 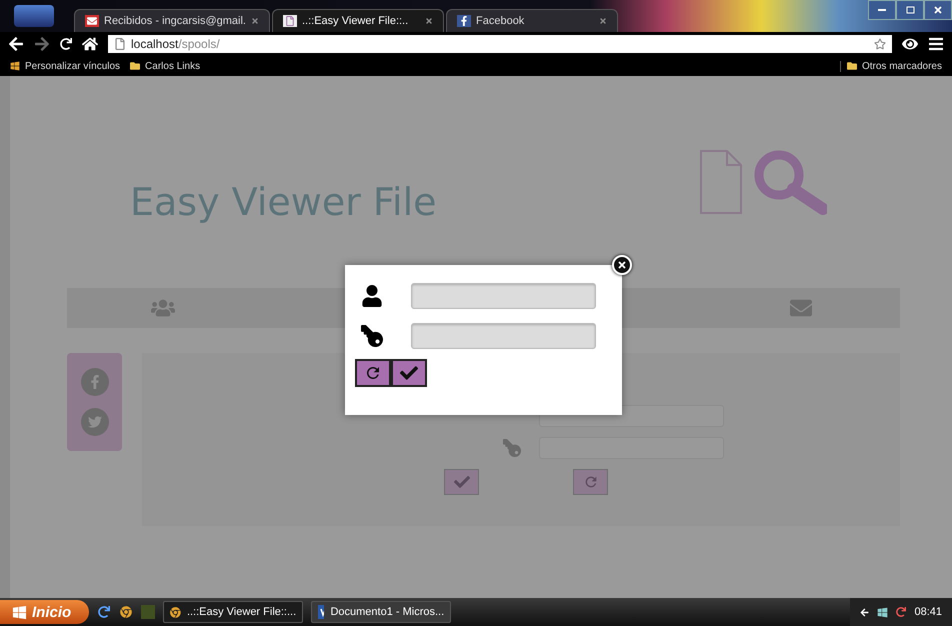 I want to click on url-text: localhost/spools/, so click(x=175, y=44).